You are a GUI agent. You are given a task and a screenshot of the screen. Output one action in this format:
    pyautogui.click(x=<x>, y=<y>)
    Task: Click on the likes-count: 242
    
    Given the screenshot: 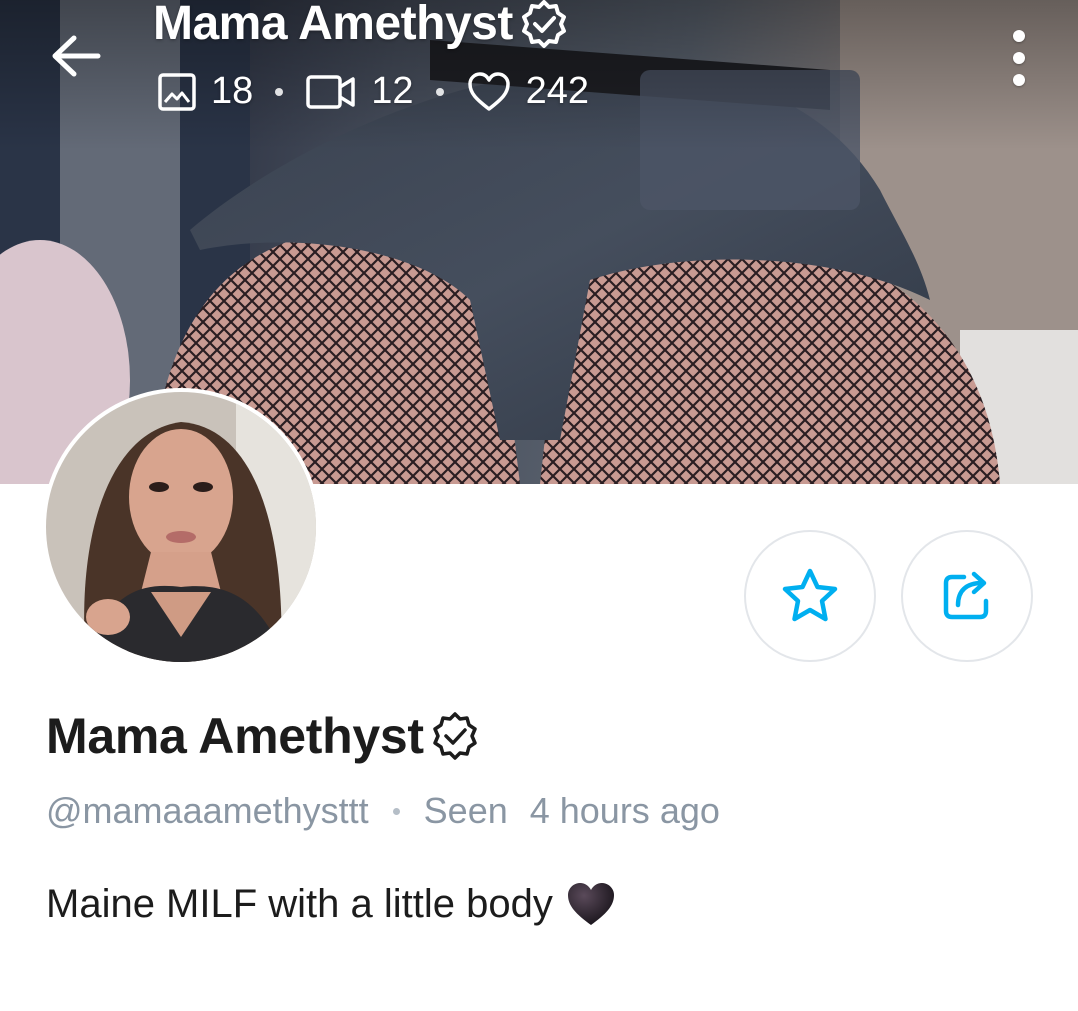 What is the action you would take?
    pyautogui.click(x=527, y=91)
    